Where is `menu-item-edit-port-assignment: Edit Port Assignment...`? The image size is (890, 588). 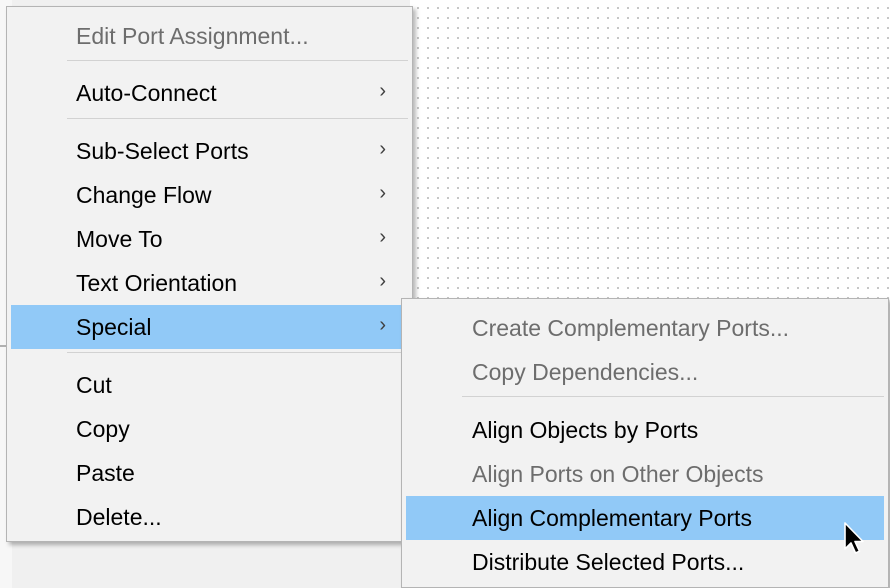 menu-item-edit-port-assignment: Edit Port Assignment... is located at coordinates (209, 36).